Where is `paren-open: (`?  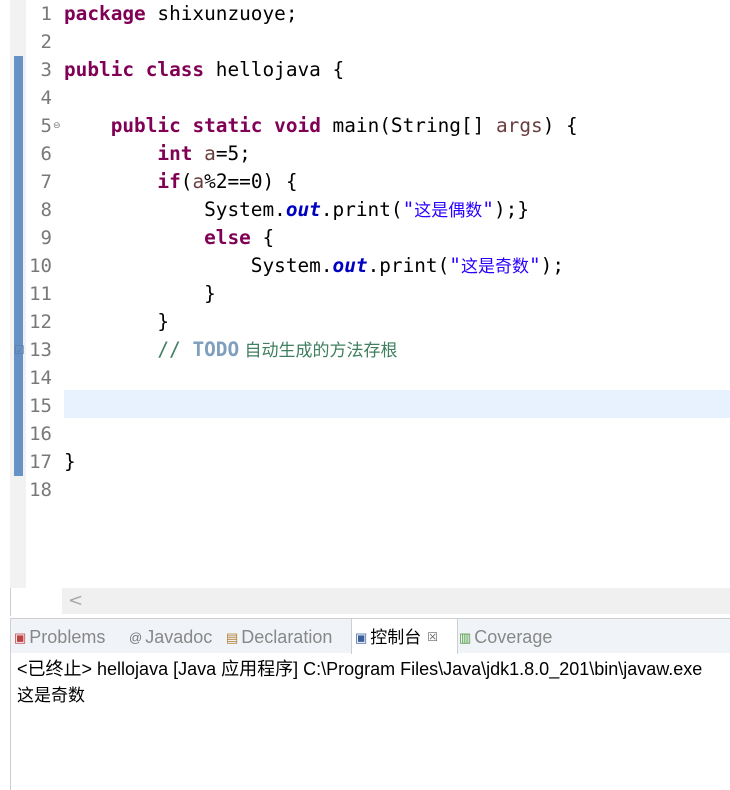
paren-open: ( is located at coordinates (186, 181).